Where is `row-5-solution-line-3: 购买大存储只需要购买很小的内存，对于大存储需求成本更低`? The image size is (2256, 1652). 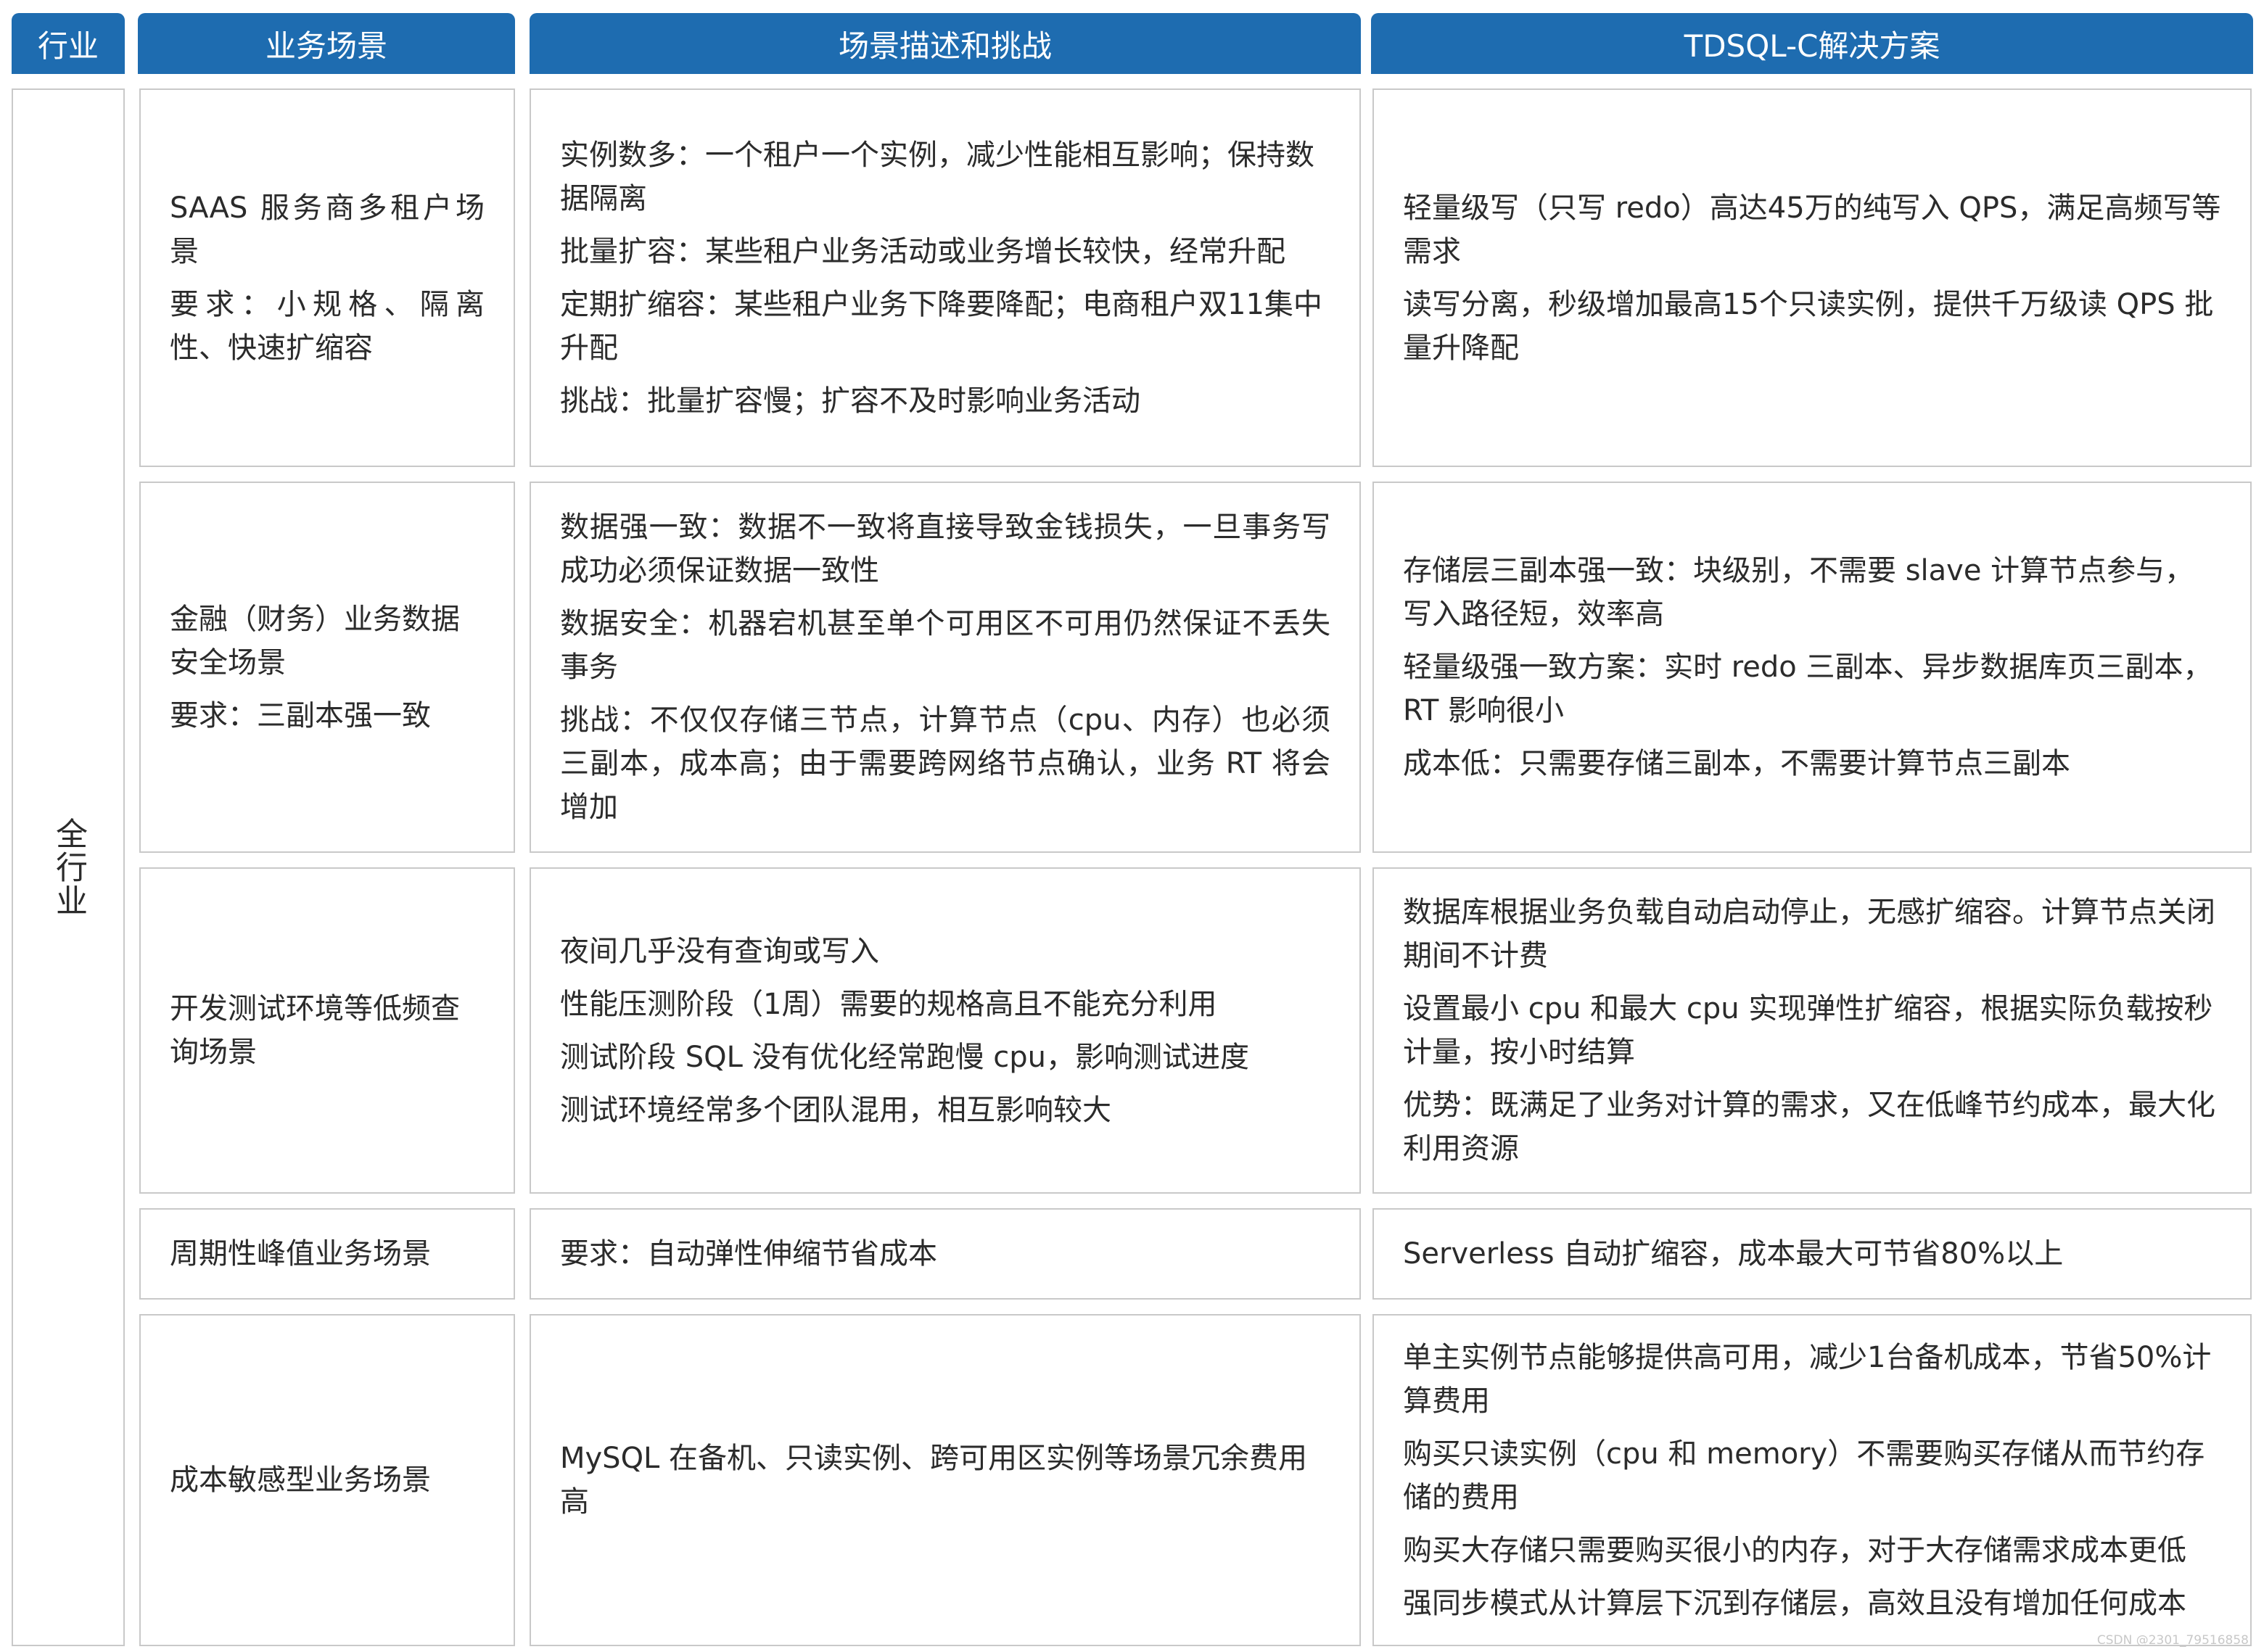
row-5-solution-line-3: 购买大存储只需要购买很小的内存，对于大存储需求成本更低 is located at coordinates (1794, 1550).